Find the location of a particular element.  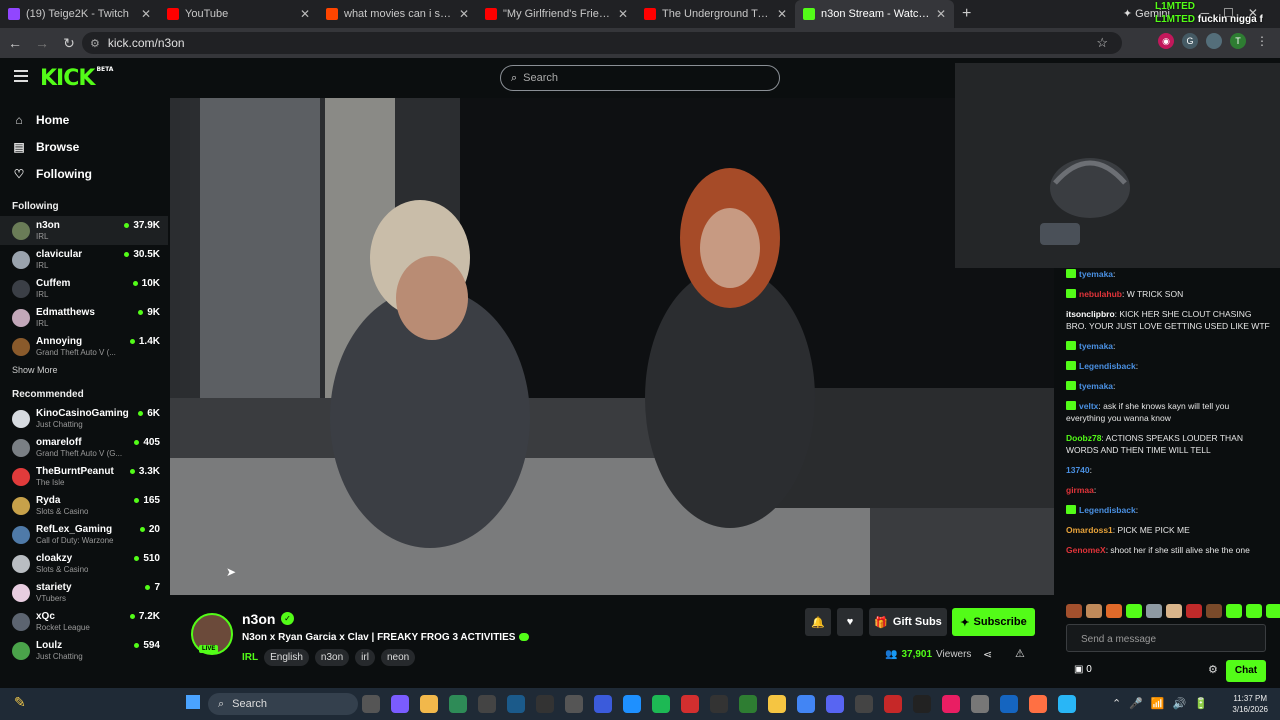

tiktok-icon is located at coordinates (951, 704).